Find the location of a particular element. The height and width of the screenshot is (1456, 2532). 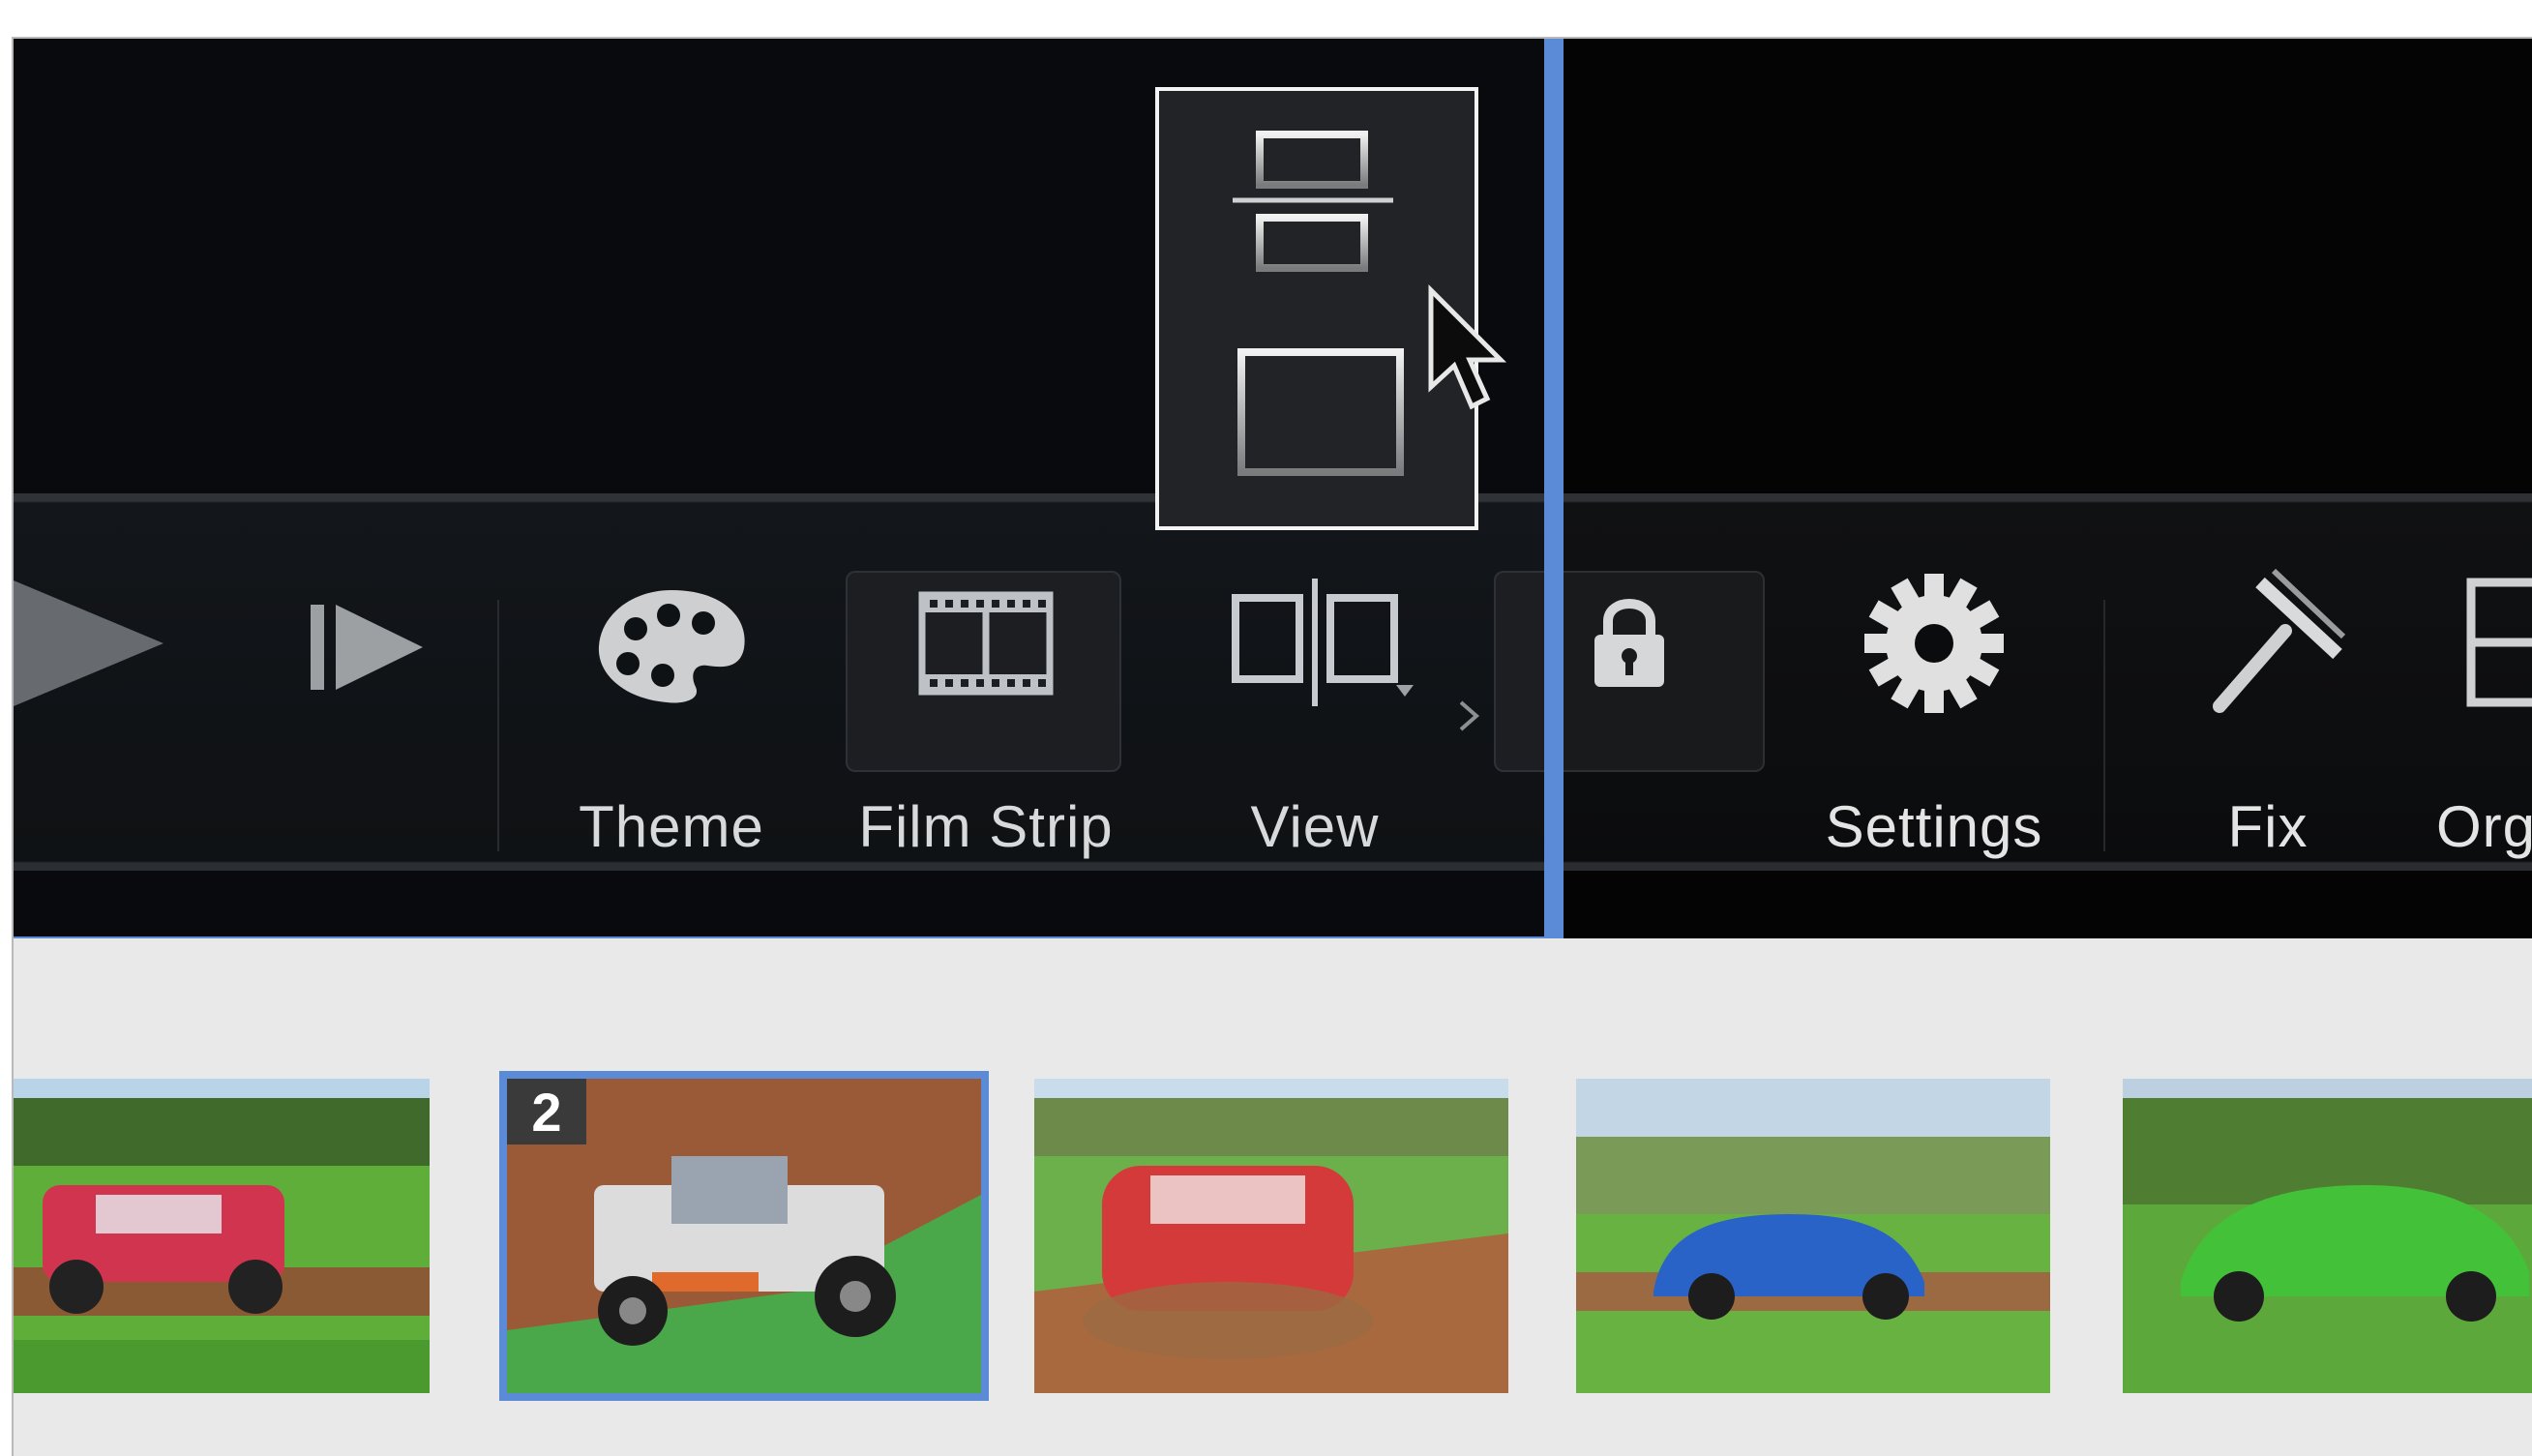

theme-button: Theme is located at coordinates (671, 682).